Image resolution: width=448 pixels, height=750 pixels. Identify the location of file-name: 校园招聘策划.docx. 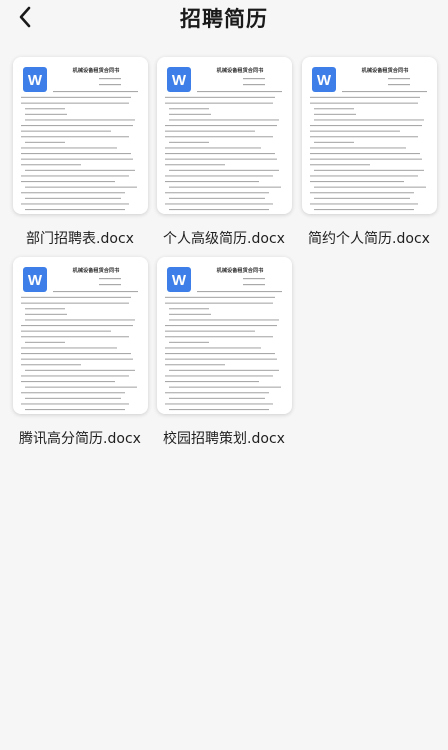
(224, 439).